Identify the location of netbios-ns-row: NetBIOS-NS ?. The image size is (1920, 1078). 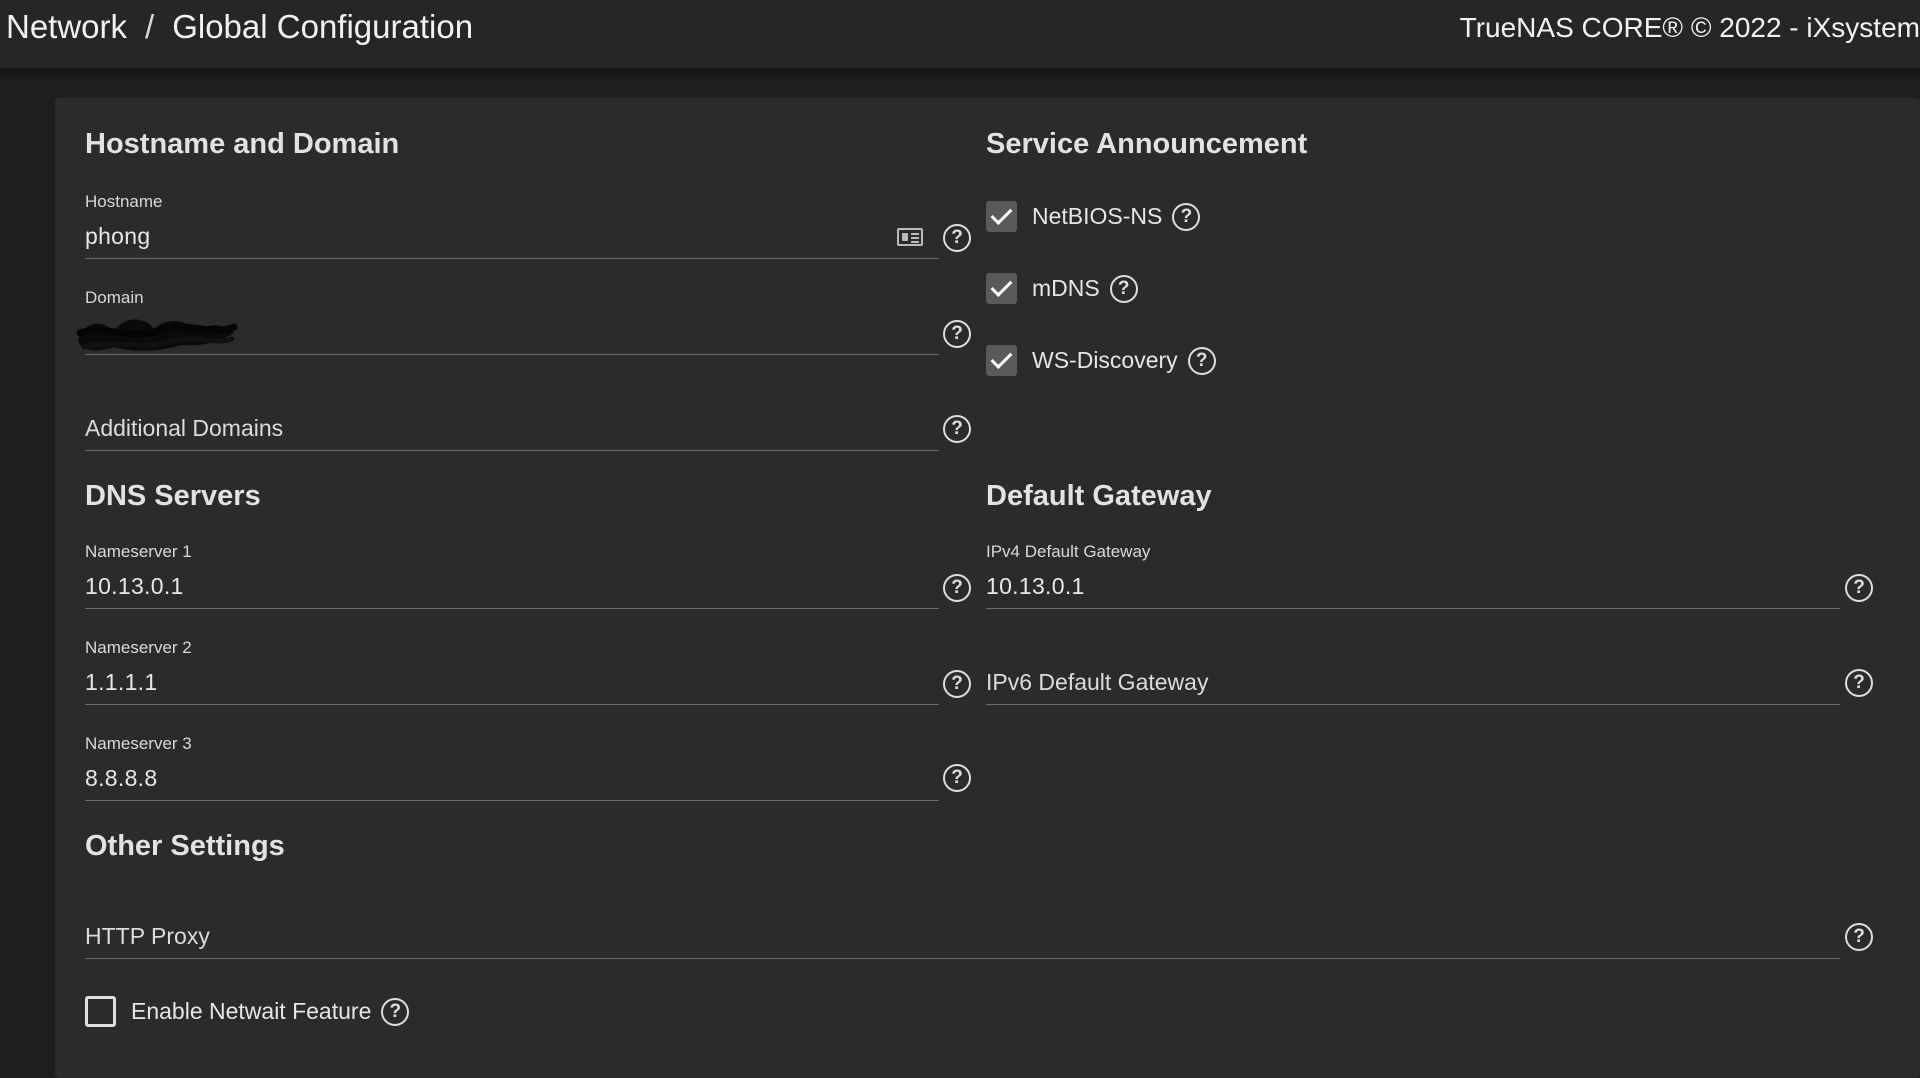
(1093, 216).